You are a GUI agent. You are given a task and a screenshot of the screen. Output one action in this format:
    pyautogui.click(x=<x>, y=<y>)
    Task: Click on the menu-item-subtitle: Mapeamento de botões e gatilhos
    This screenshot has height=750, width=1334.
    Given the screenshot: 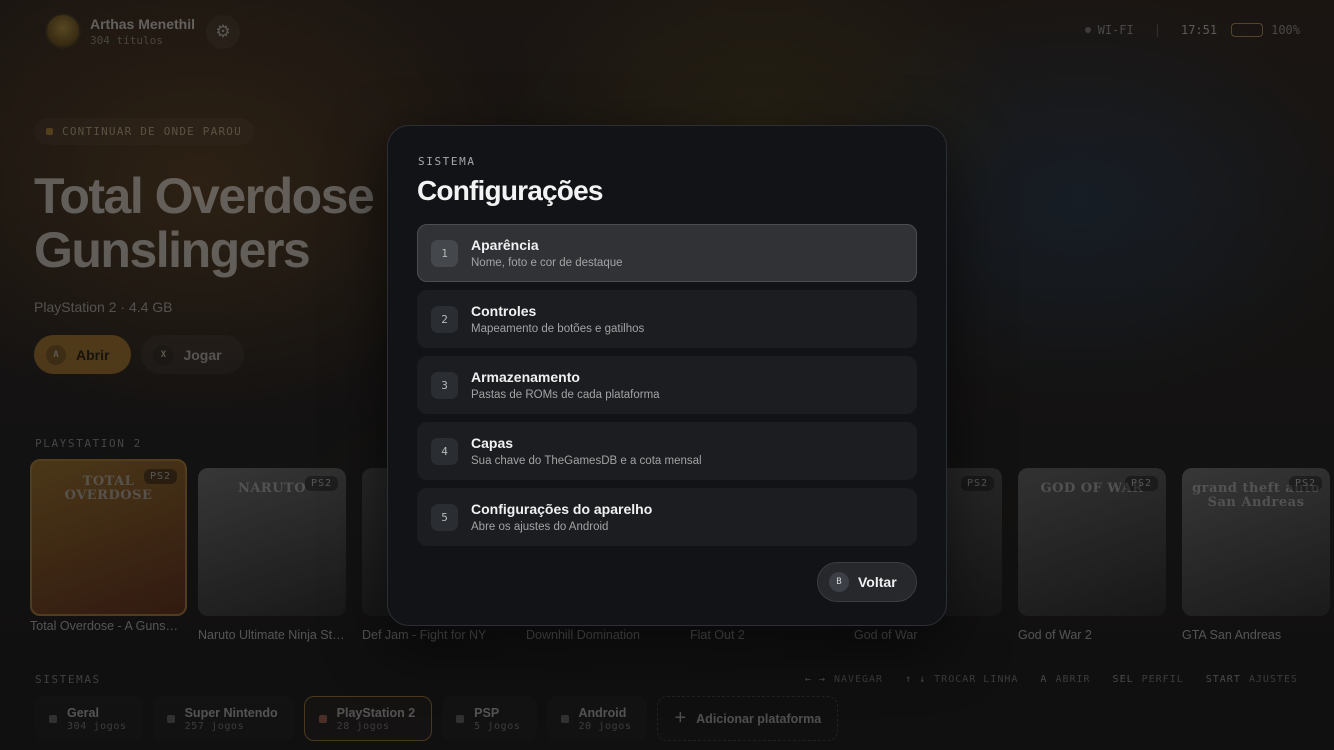 What is the action you would take?
    pyautogui.click(x=558, y=329)
    